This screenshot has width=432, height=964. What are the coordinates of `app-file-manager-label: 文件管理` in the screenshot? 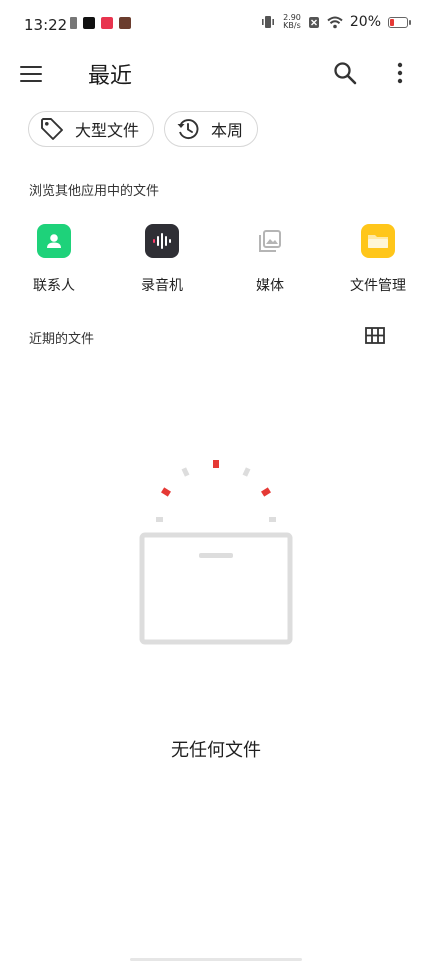 It's located at (378, 286).